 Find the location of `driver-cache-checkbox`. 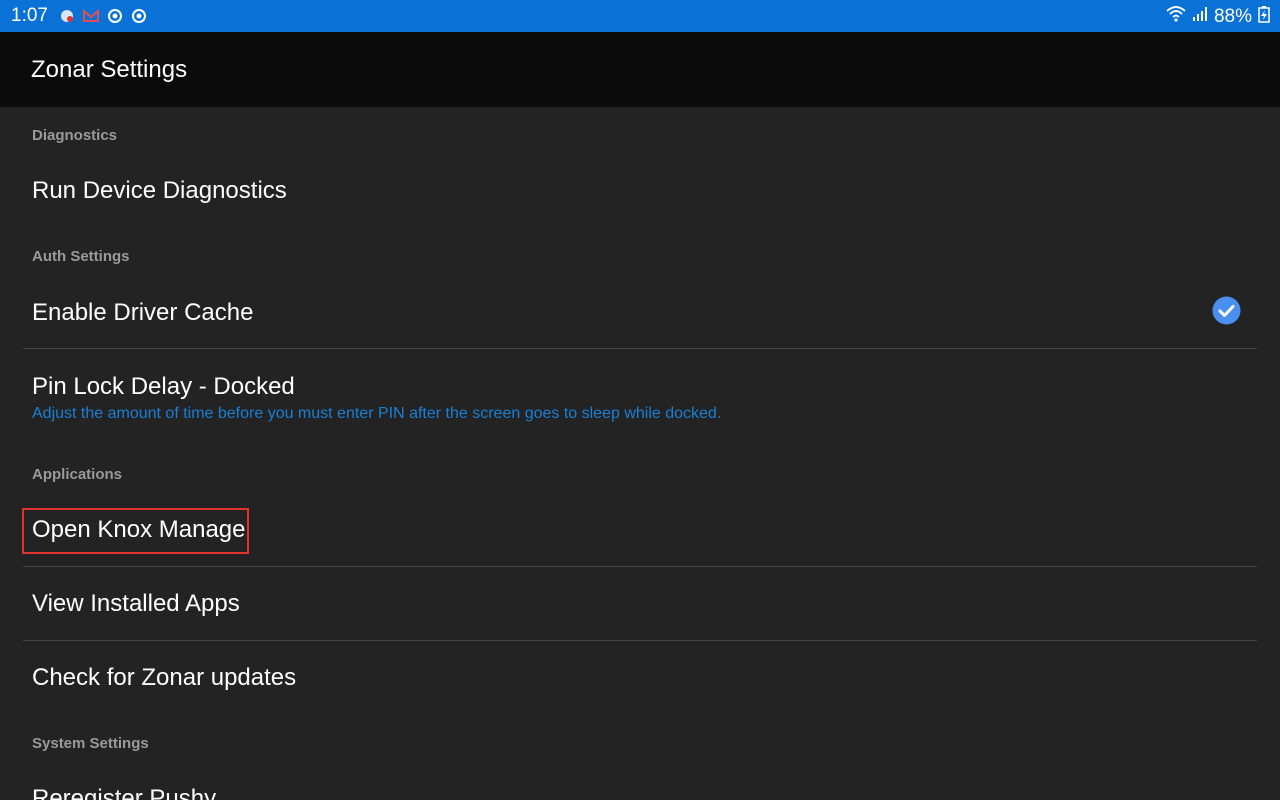

driver-cache-checkbox is located at coordinates (1226, 310).